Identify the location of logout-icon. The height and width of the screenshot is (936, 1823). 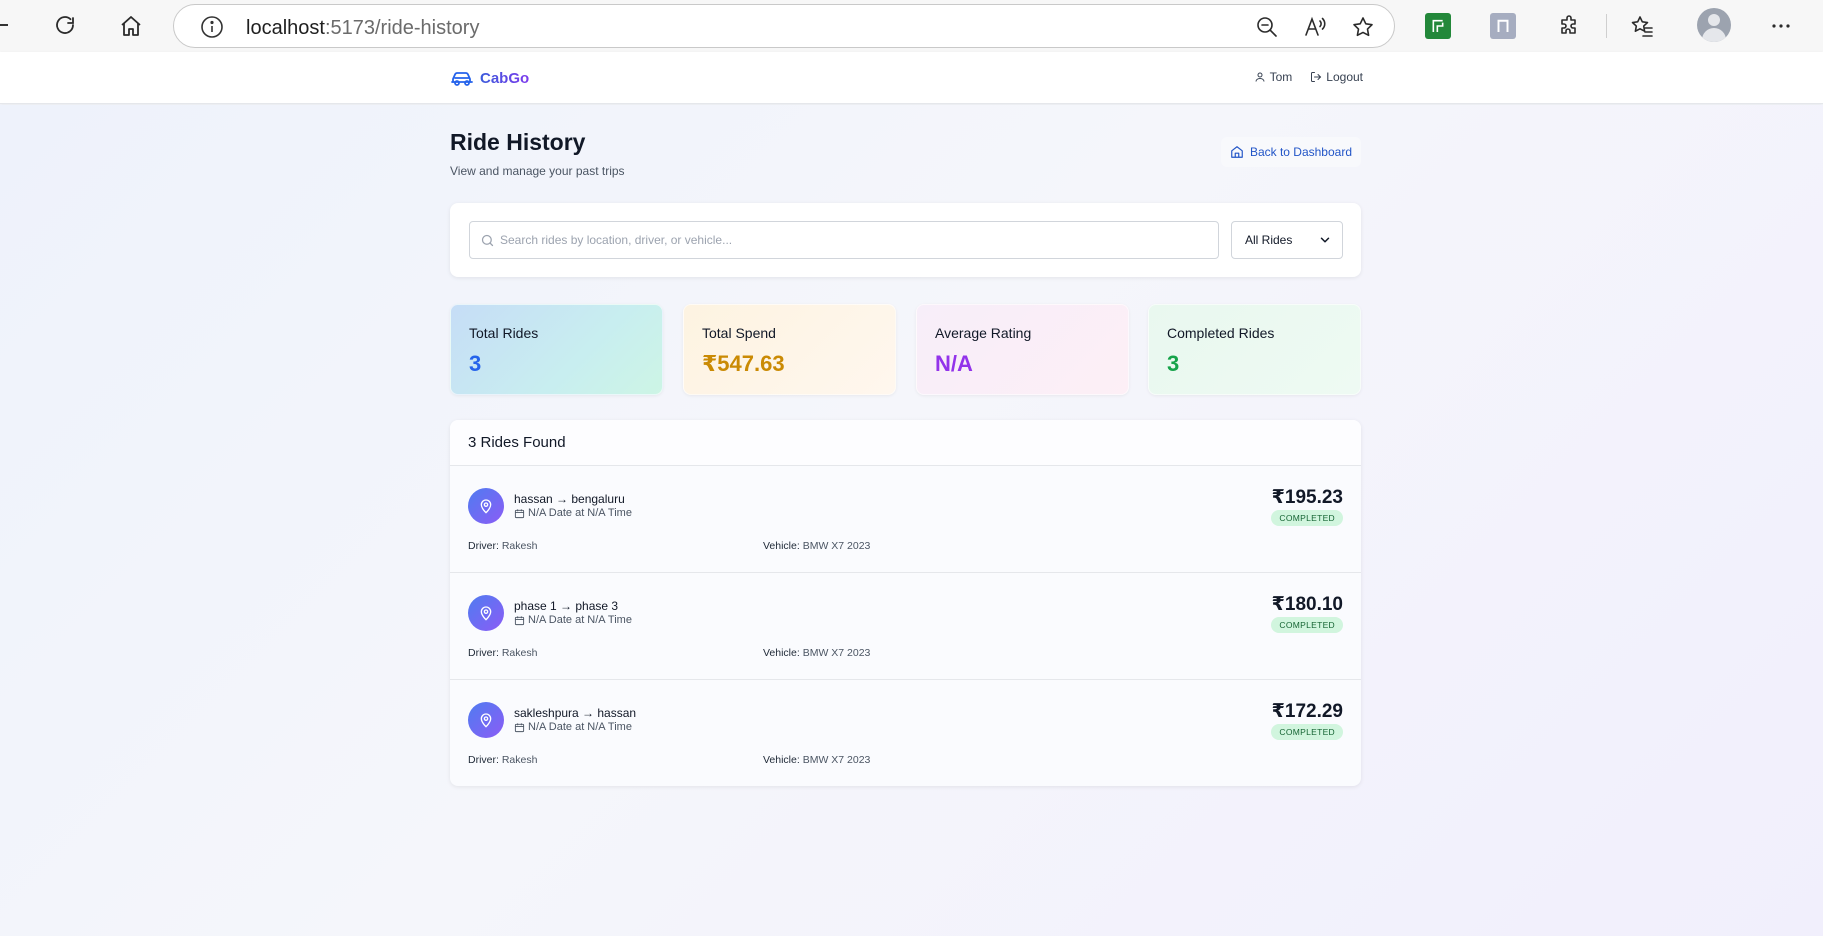
(1316, 77).